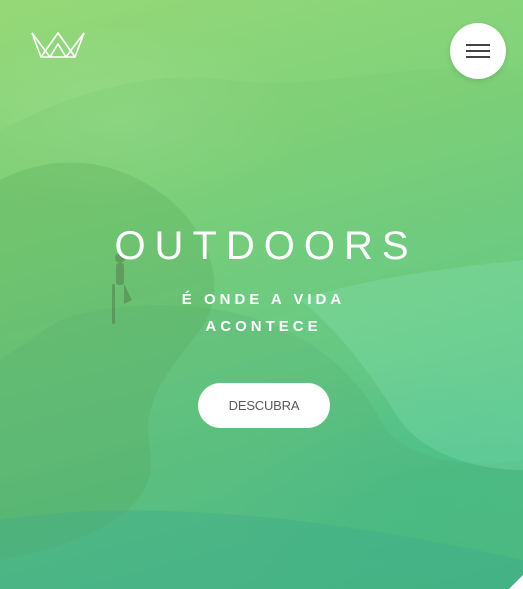 The image size is (523, 589). Describe the element at coordinates (58, 45) in the screenshot. I see `crown-icon` at that location.